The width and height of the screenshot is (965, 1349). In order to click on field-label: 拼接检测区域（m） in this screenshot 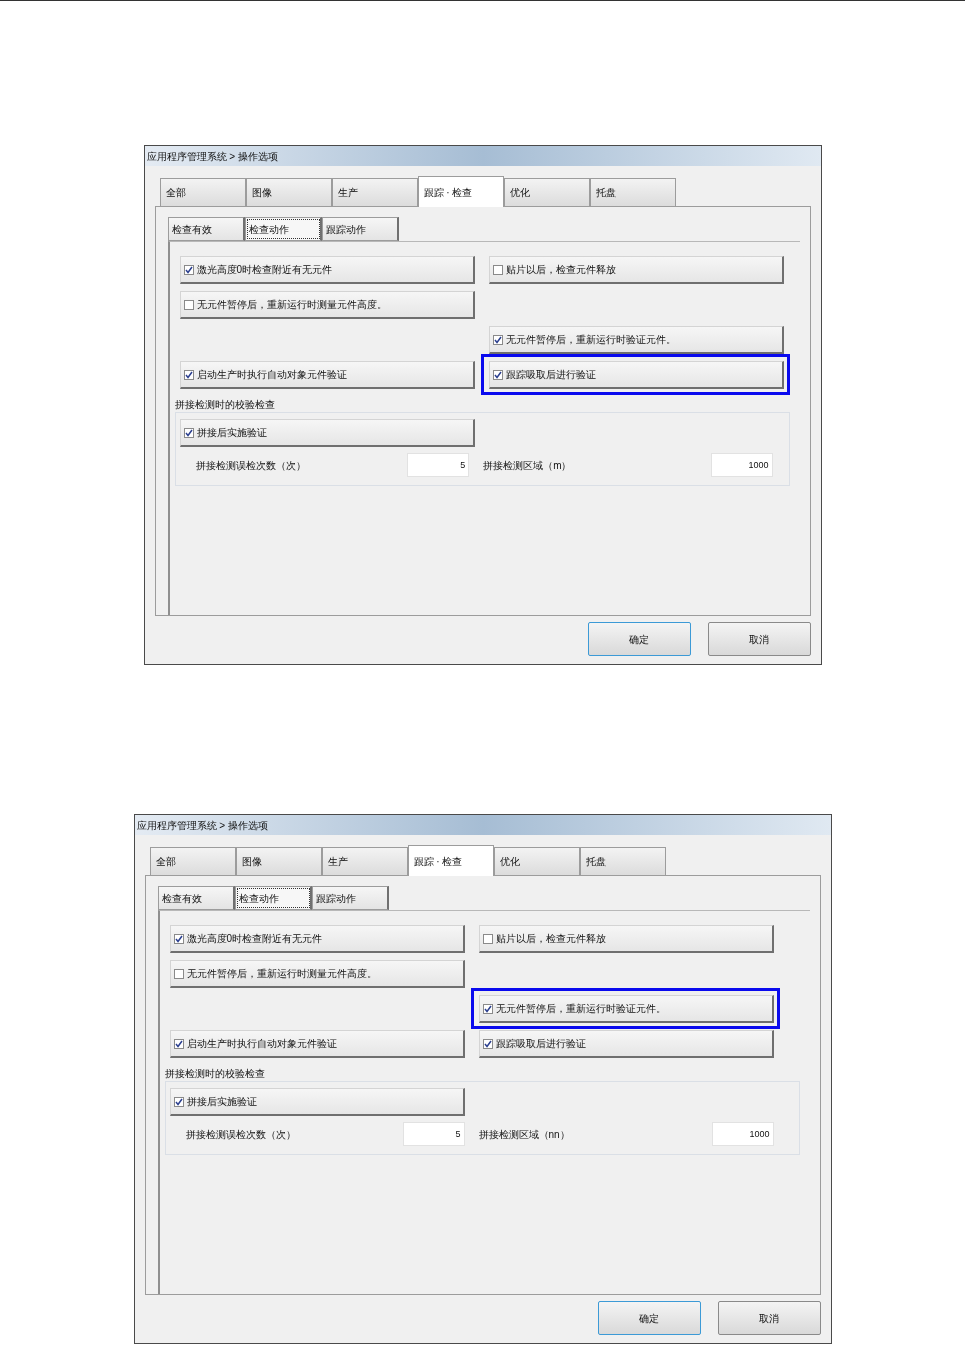, I will do `click(527, 465)`.